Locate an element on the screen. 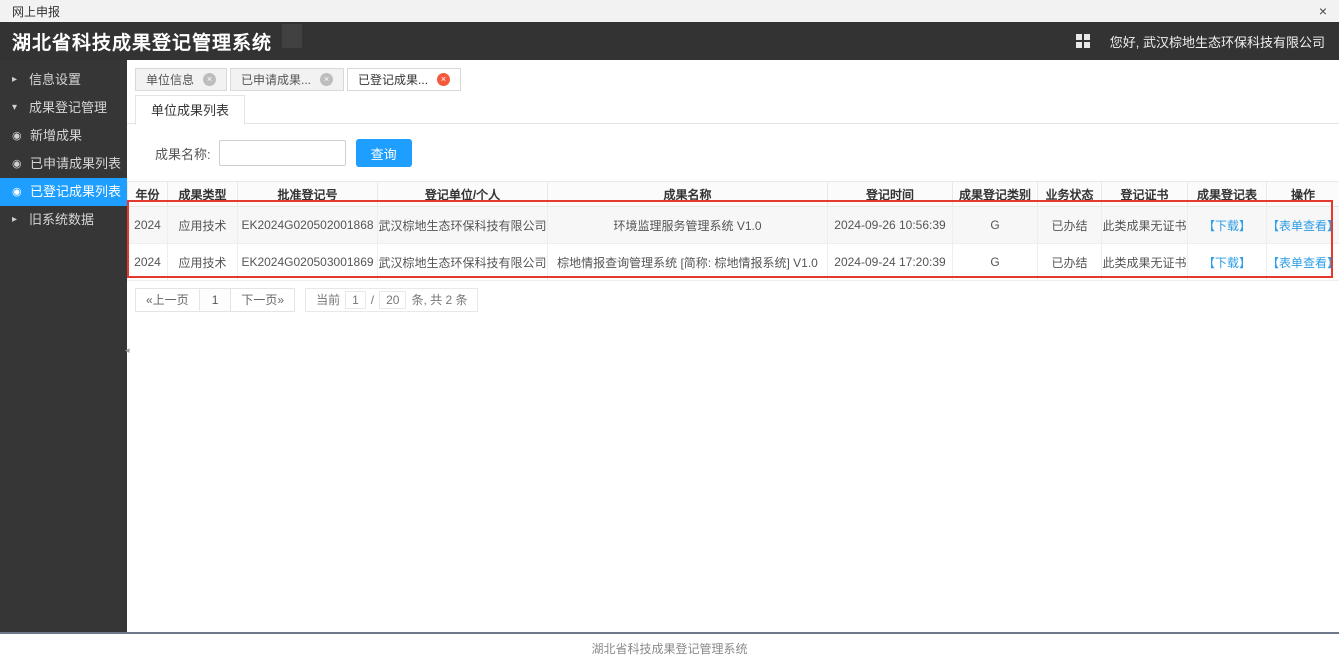 Image resolution: width=1339 pixels, height=659 pixels. cell-reg-no: EK2024G020502001868 is located at coordinates (307, 225).